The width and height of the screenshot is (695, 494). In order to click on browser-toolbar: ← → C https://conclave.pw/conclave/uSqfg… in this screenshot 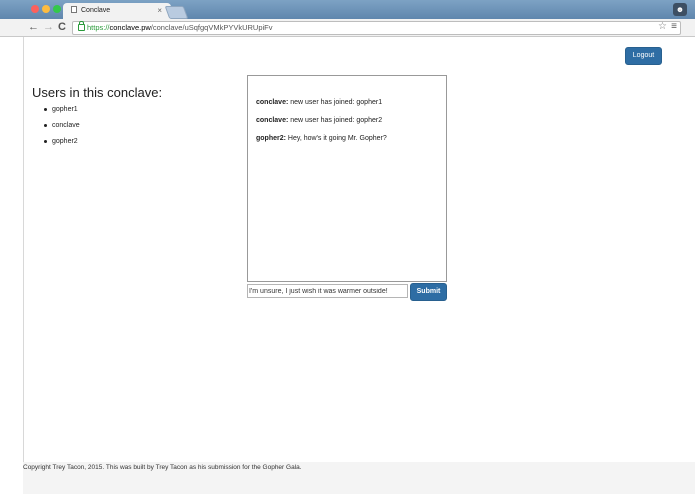, I will do `click(347, 28)`.